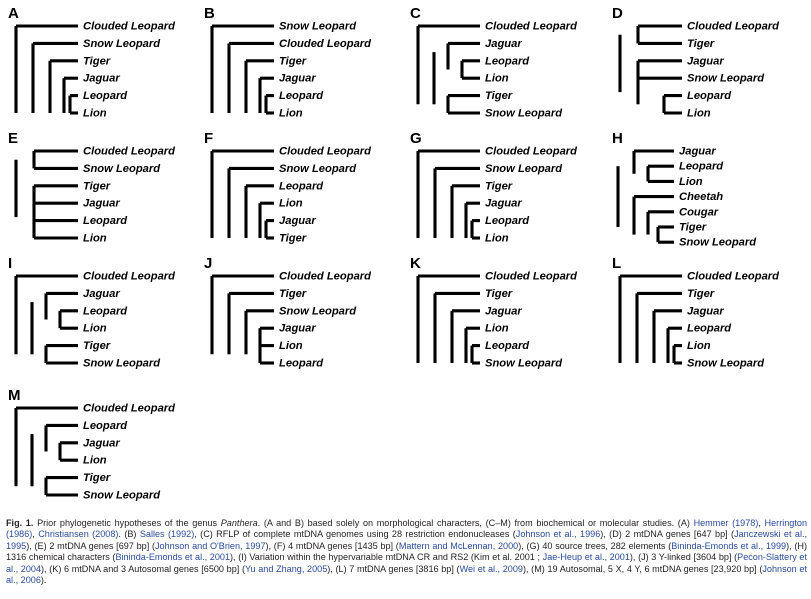 The width and height of the screenshot is (811, 599). Describe the element at coordinates (393, 568) in the screenshot. I see `caption-text: ), (L) 7 mtDNA genes [3816 bp] (` at that location.